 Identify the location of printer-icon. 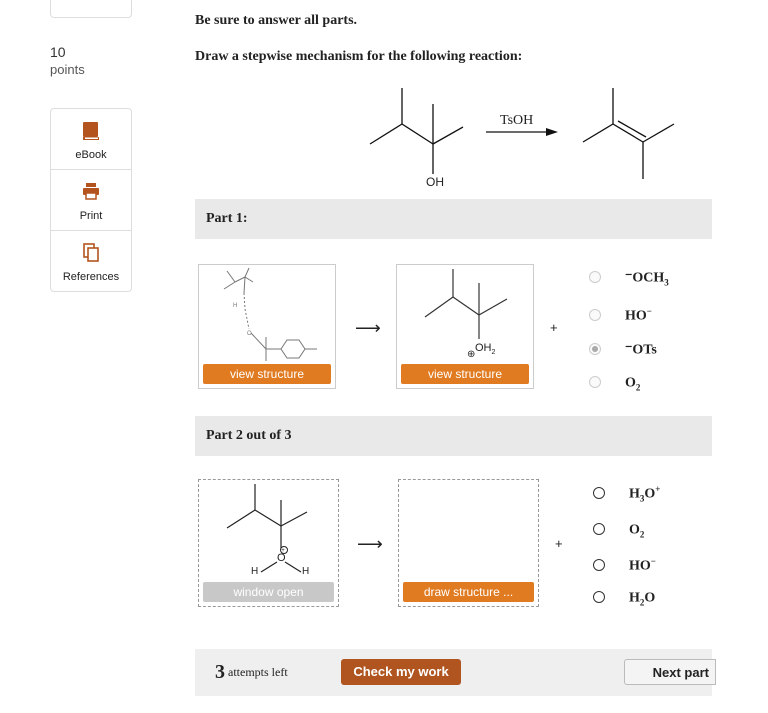
(91, 190).